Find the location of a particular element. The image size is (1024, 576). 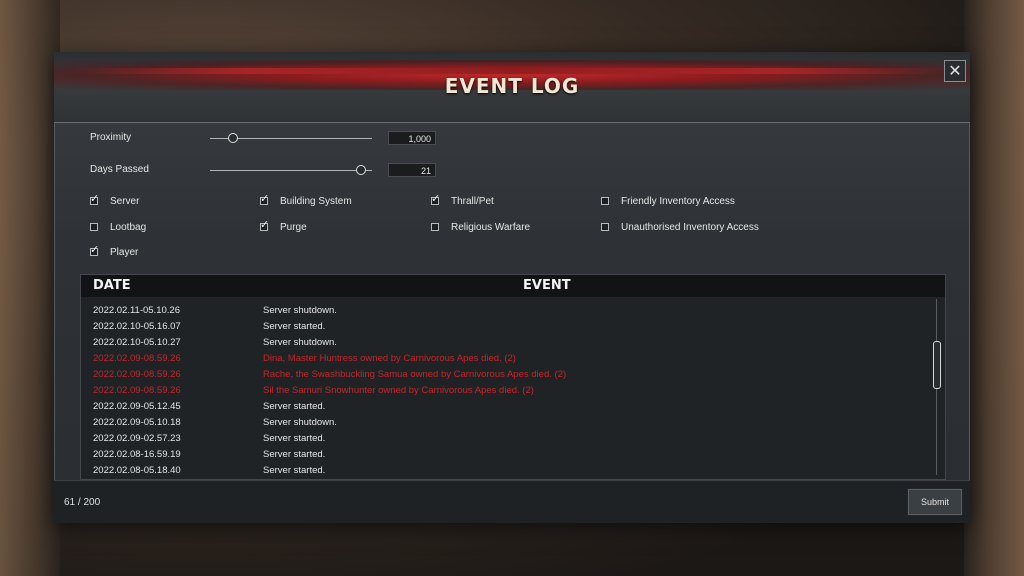

filter-building-system: ✓ Building System is located at coordinates (306, 200).